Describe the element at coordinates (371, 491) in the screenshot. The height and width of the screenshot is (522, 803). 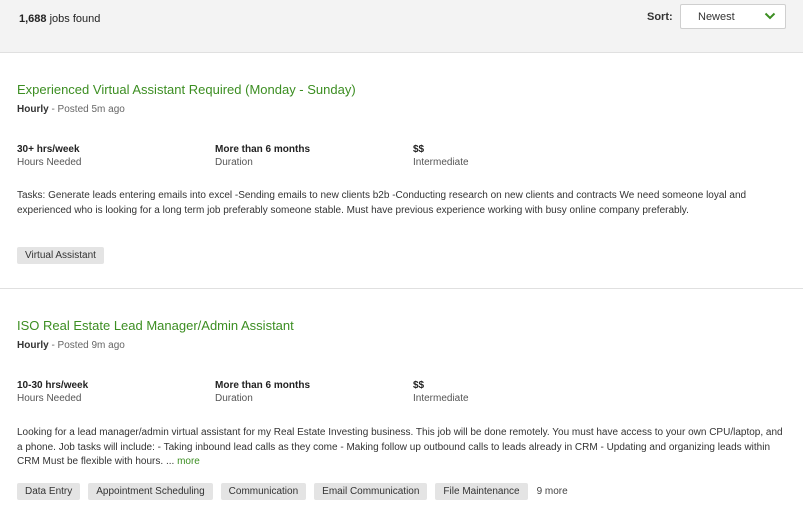
I see `skill-tag: Email Communication` at that location.